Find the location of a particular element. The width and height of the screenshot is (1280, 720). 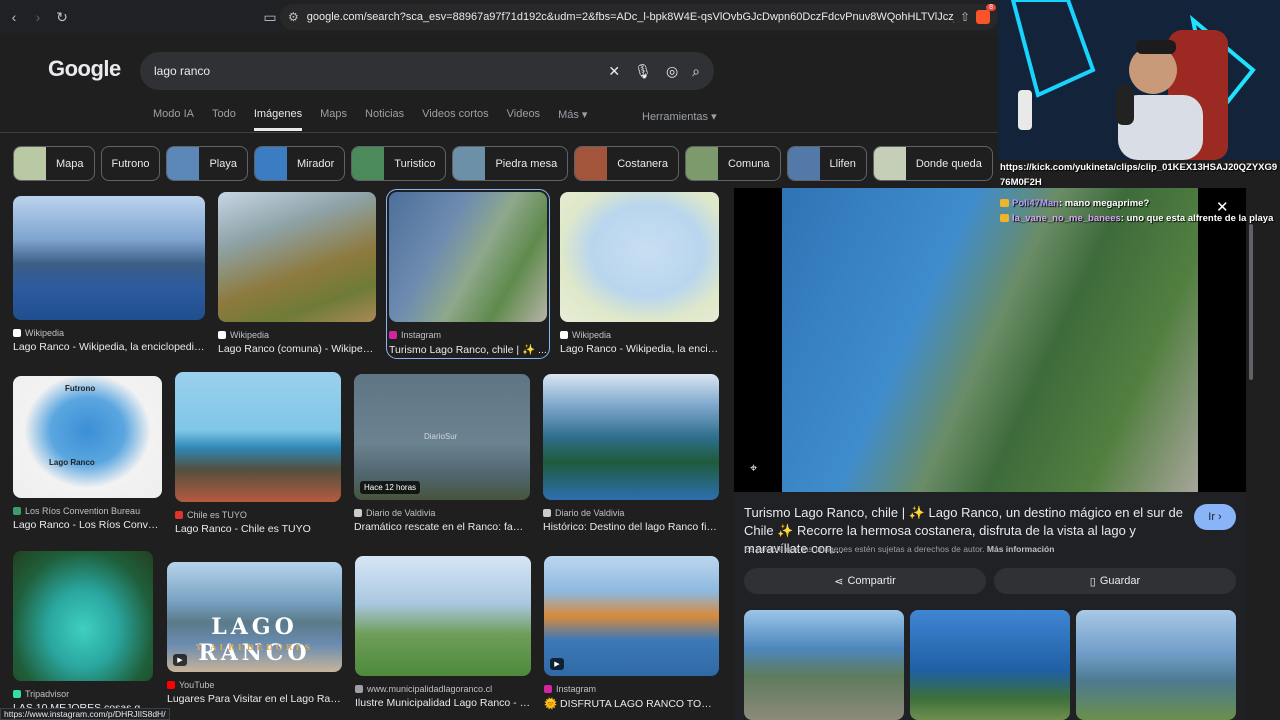

microphone-icon: 🎙 is located at coordinates (643, 71).